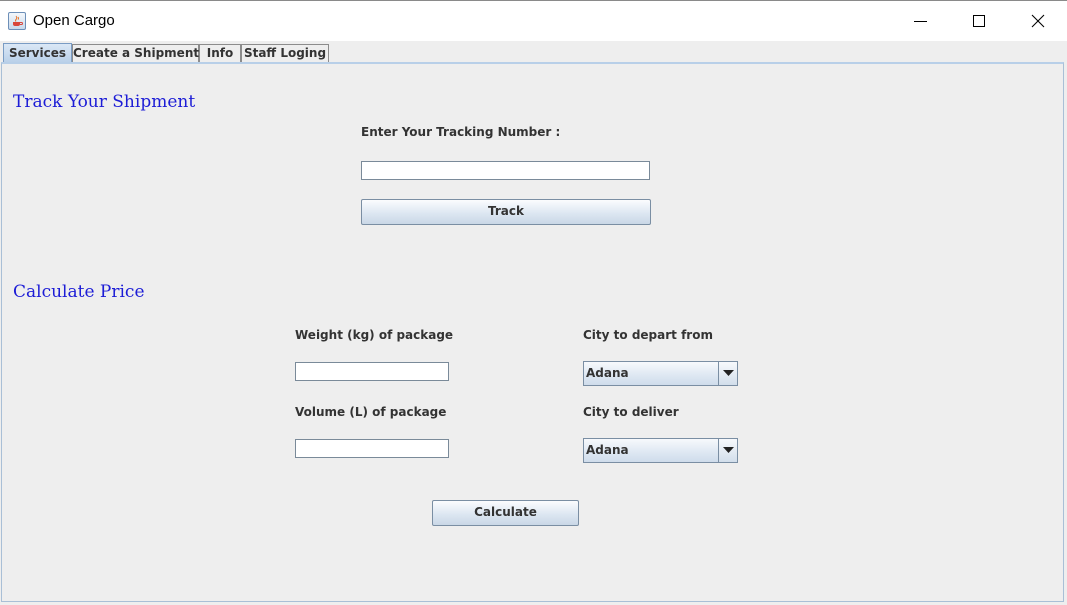 Image resolution: width=1067 pixels, height=605 pixels. I want to click on deliver-city-dropdown-button, so click(727, 450).